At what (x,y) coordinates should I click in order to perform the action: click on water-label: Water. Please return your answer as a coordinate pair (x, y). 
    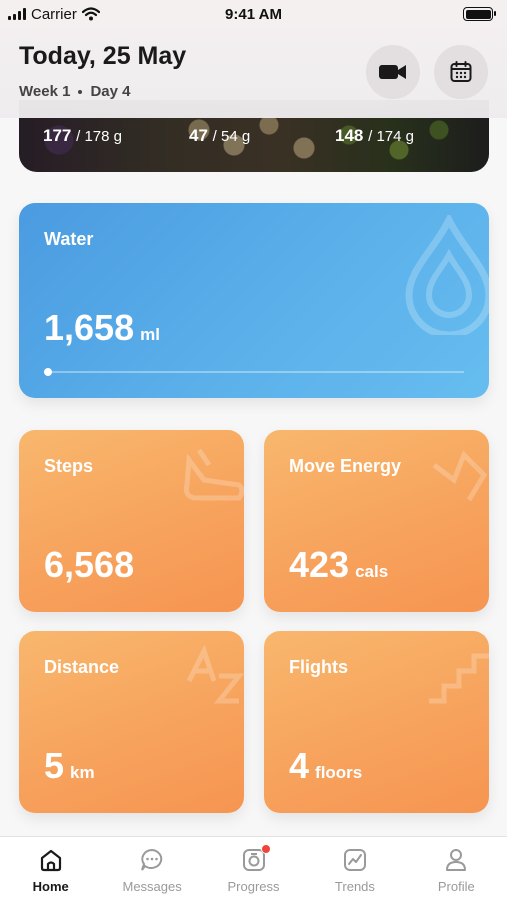
    Looking at the image, I should click on (69, 239).